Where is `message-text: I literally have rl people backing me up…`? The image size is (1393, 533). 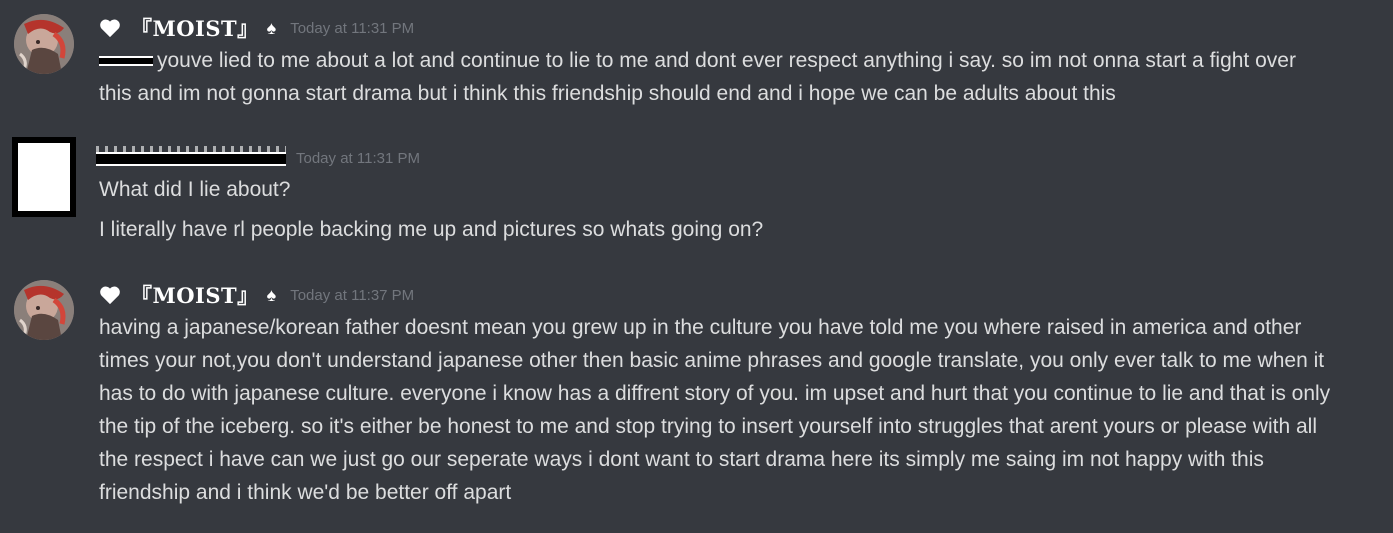
message-text: I literally have rl people backing me up… is located at coordinates (431, 229).